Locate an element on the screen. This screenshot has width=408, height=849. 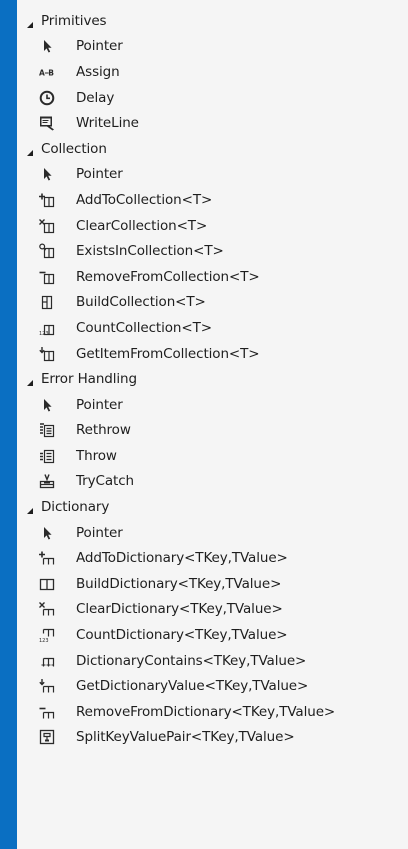
toolbox-item-label: RemoveFromDictionary<TKey,TValue> is located at coordinates (206, 711).